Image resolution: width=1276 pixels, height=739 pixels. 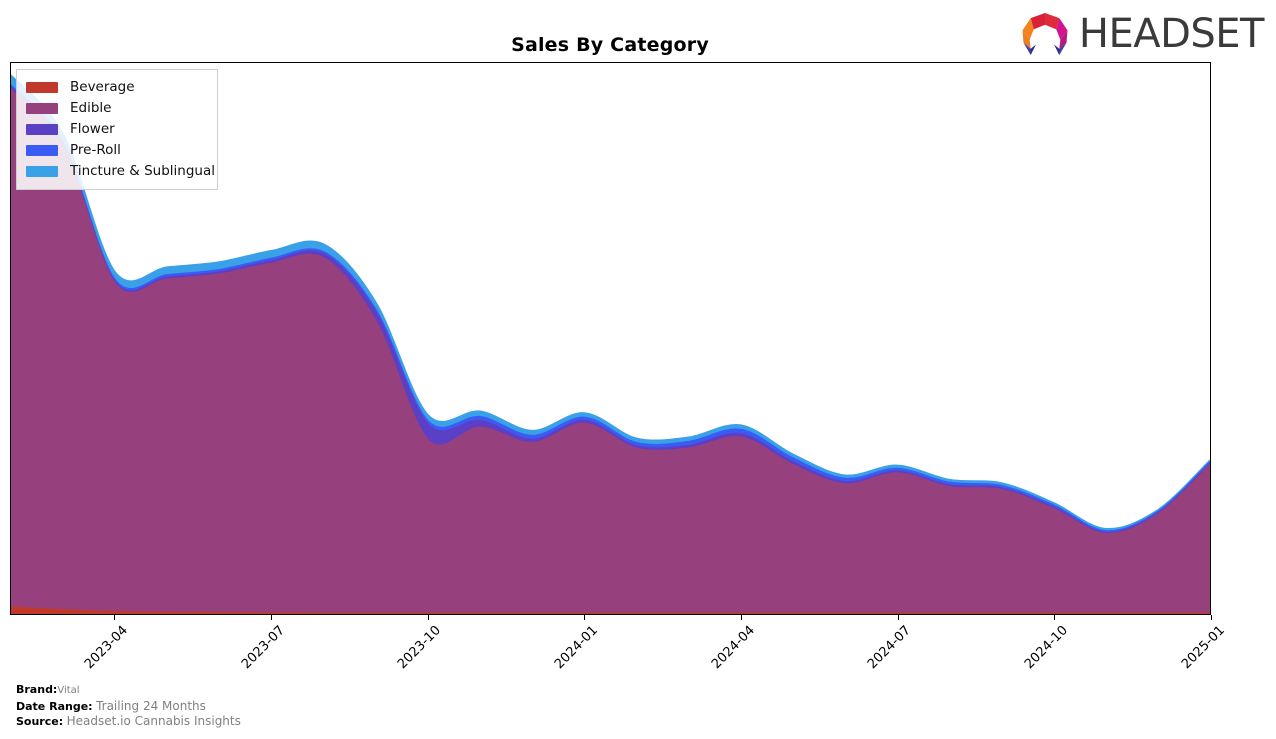 What do you see at coordinates (68, 690) in the screenshot?
I see `footer-brand-value: Vital` at bounding box center [68, 690].